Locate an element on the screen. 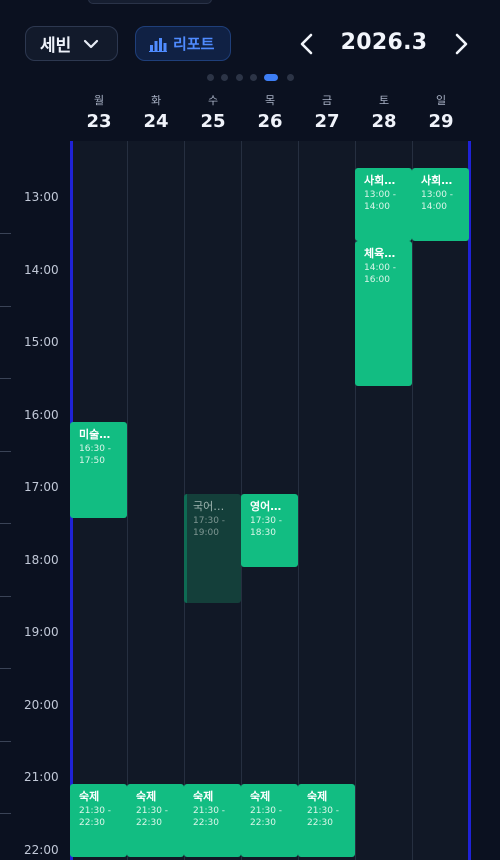  date-number: 29 is located at coordinates (441, 121).